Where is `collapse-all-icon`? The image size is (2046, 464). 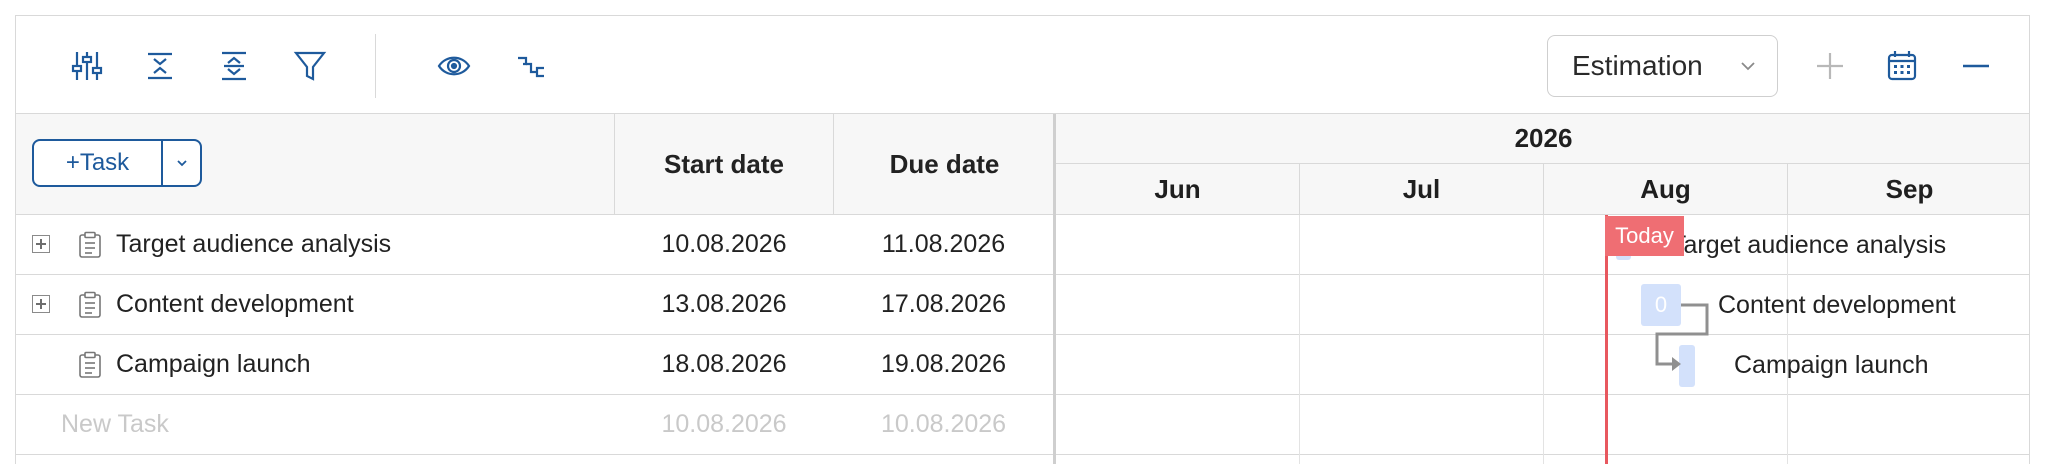 collapse-all-icon is located at coordinates (160, 66).